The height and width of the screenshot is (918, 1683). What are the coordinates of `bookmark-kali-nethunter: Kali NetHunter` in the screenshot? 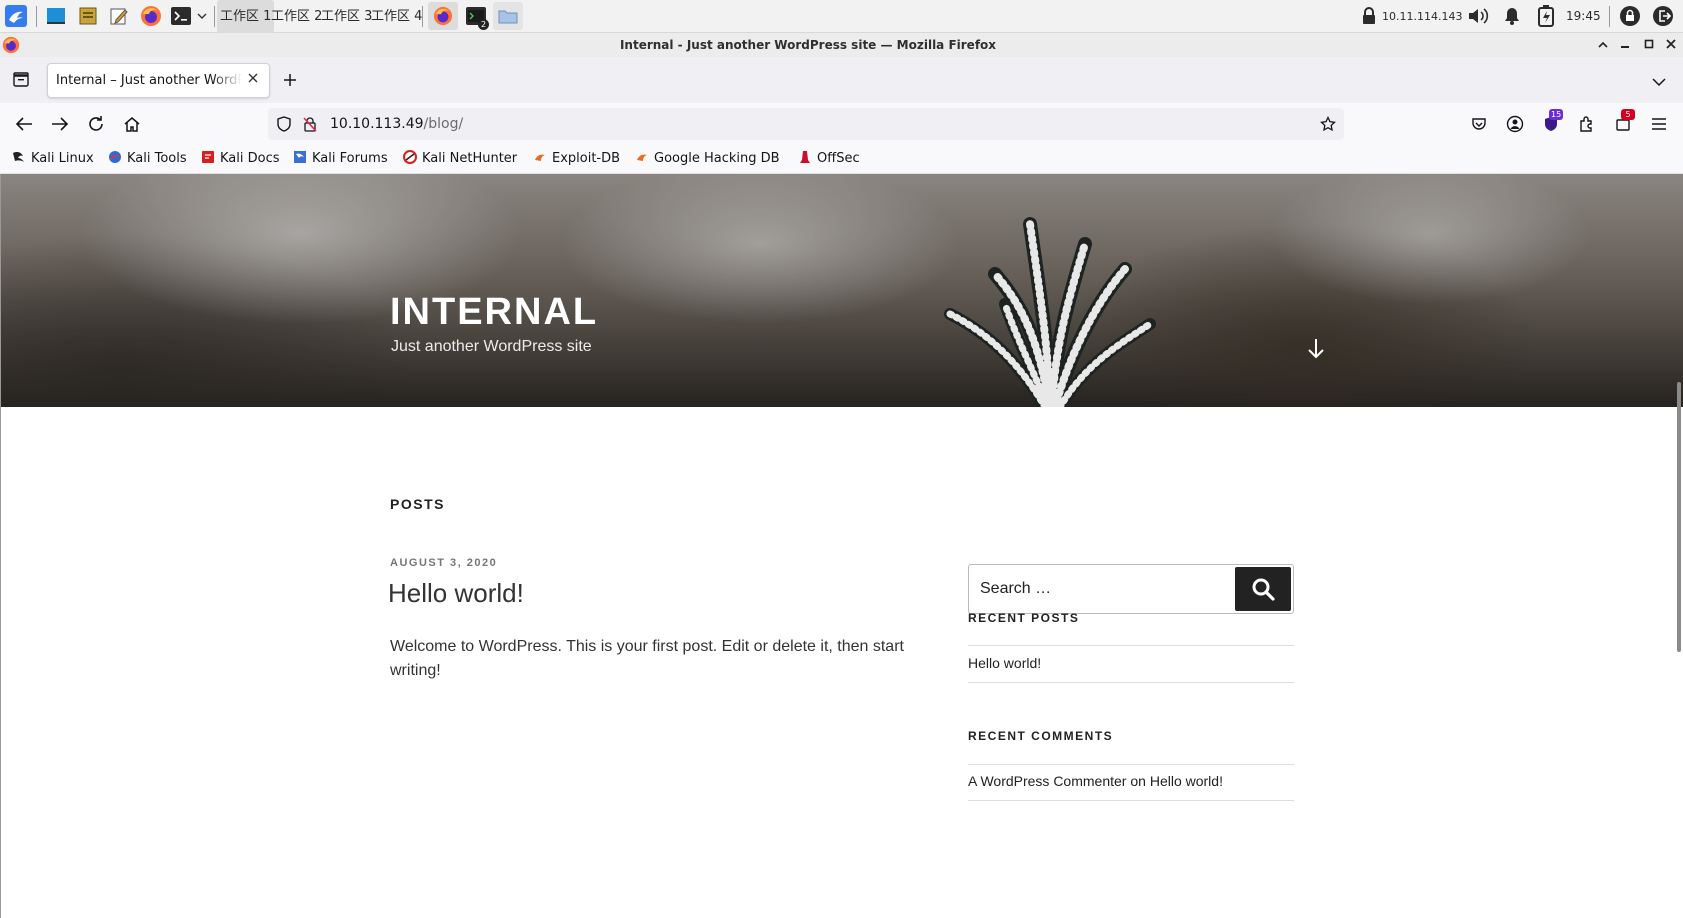 It's located at (460, 159).